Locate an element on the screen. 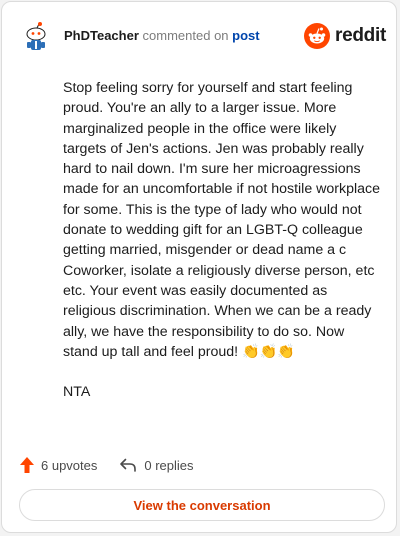  snoo-avatar-icon is located at coordinates (36, 36).